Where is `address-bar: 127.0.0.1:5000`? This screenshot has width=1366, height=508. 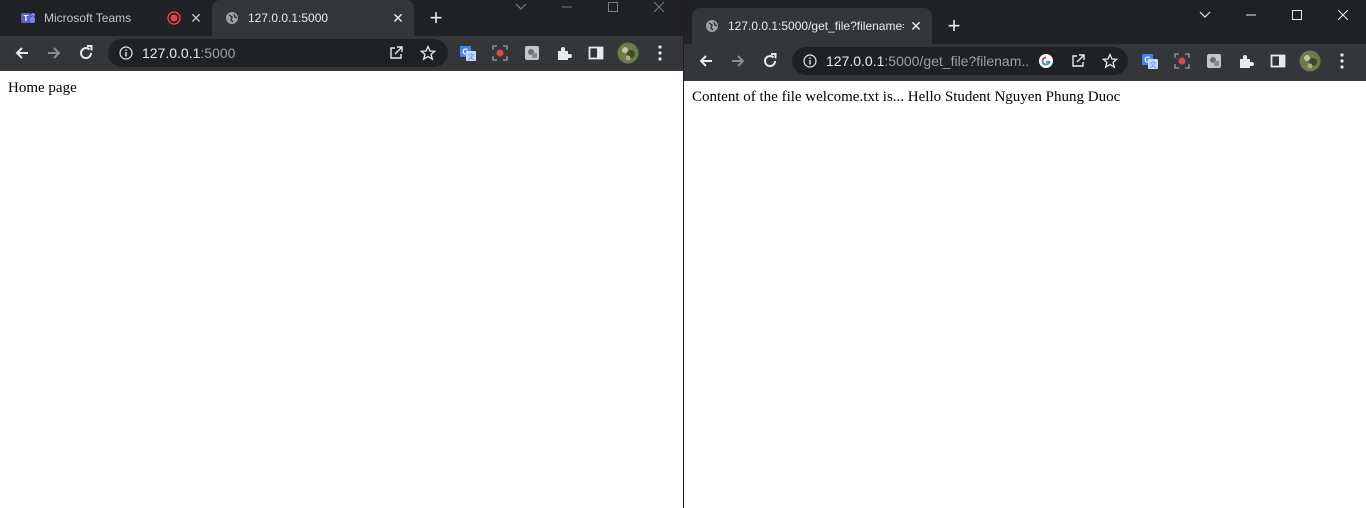
address-bar: 127.0.0.1:5000 is located at coordinates (278, 53).